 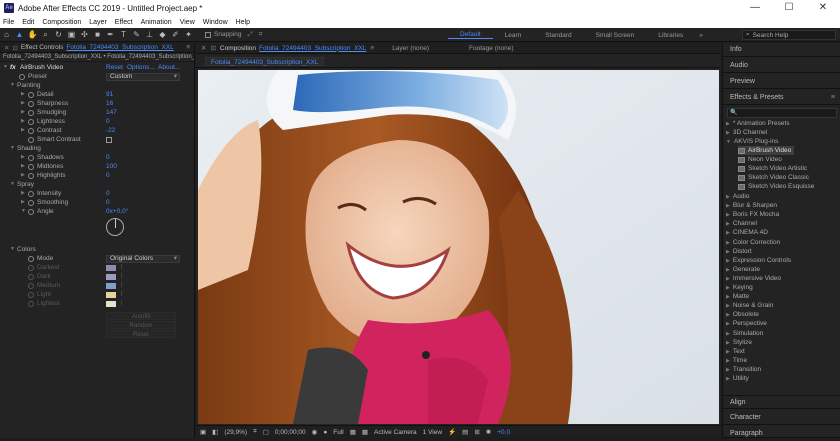 I want to click on effects-presets-header: Effects & Presets ≡, so click(x=781, y=98).